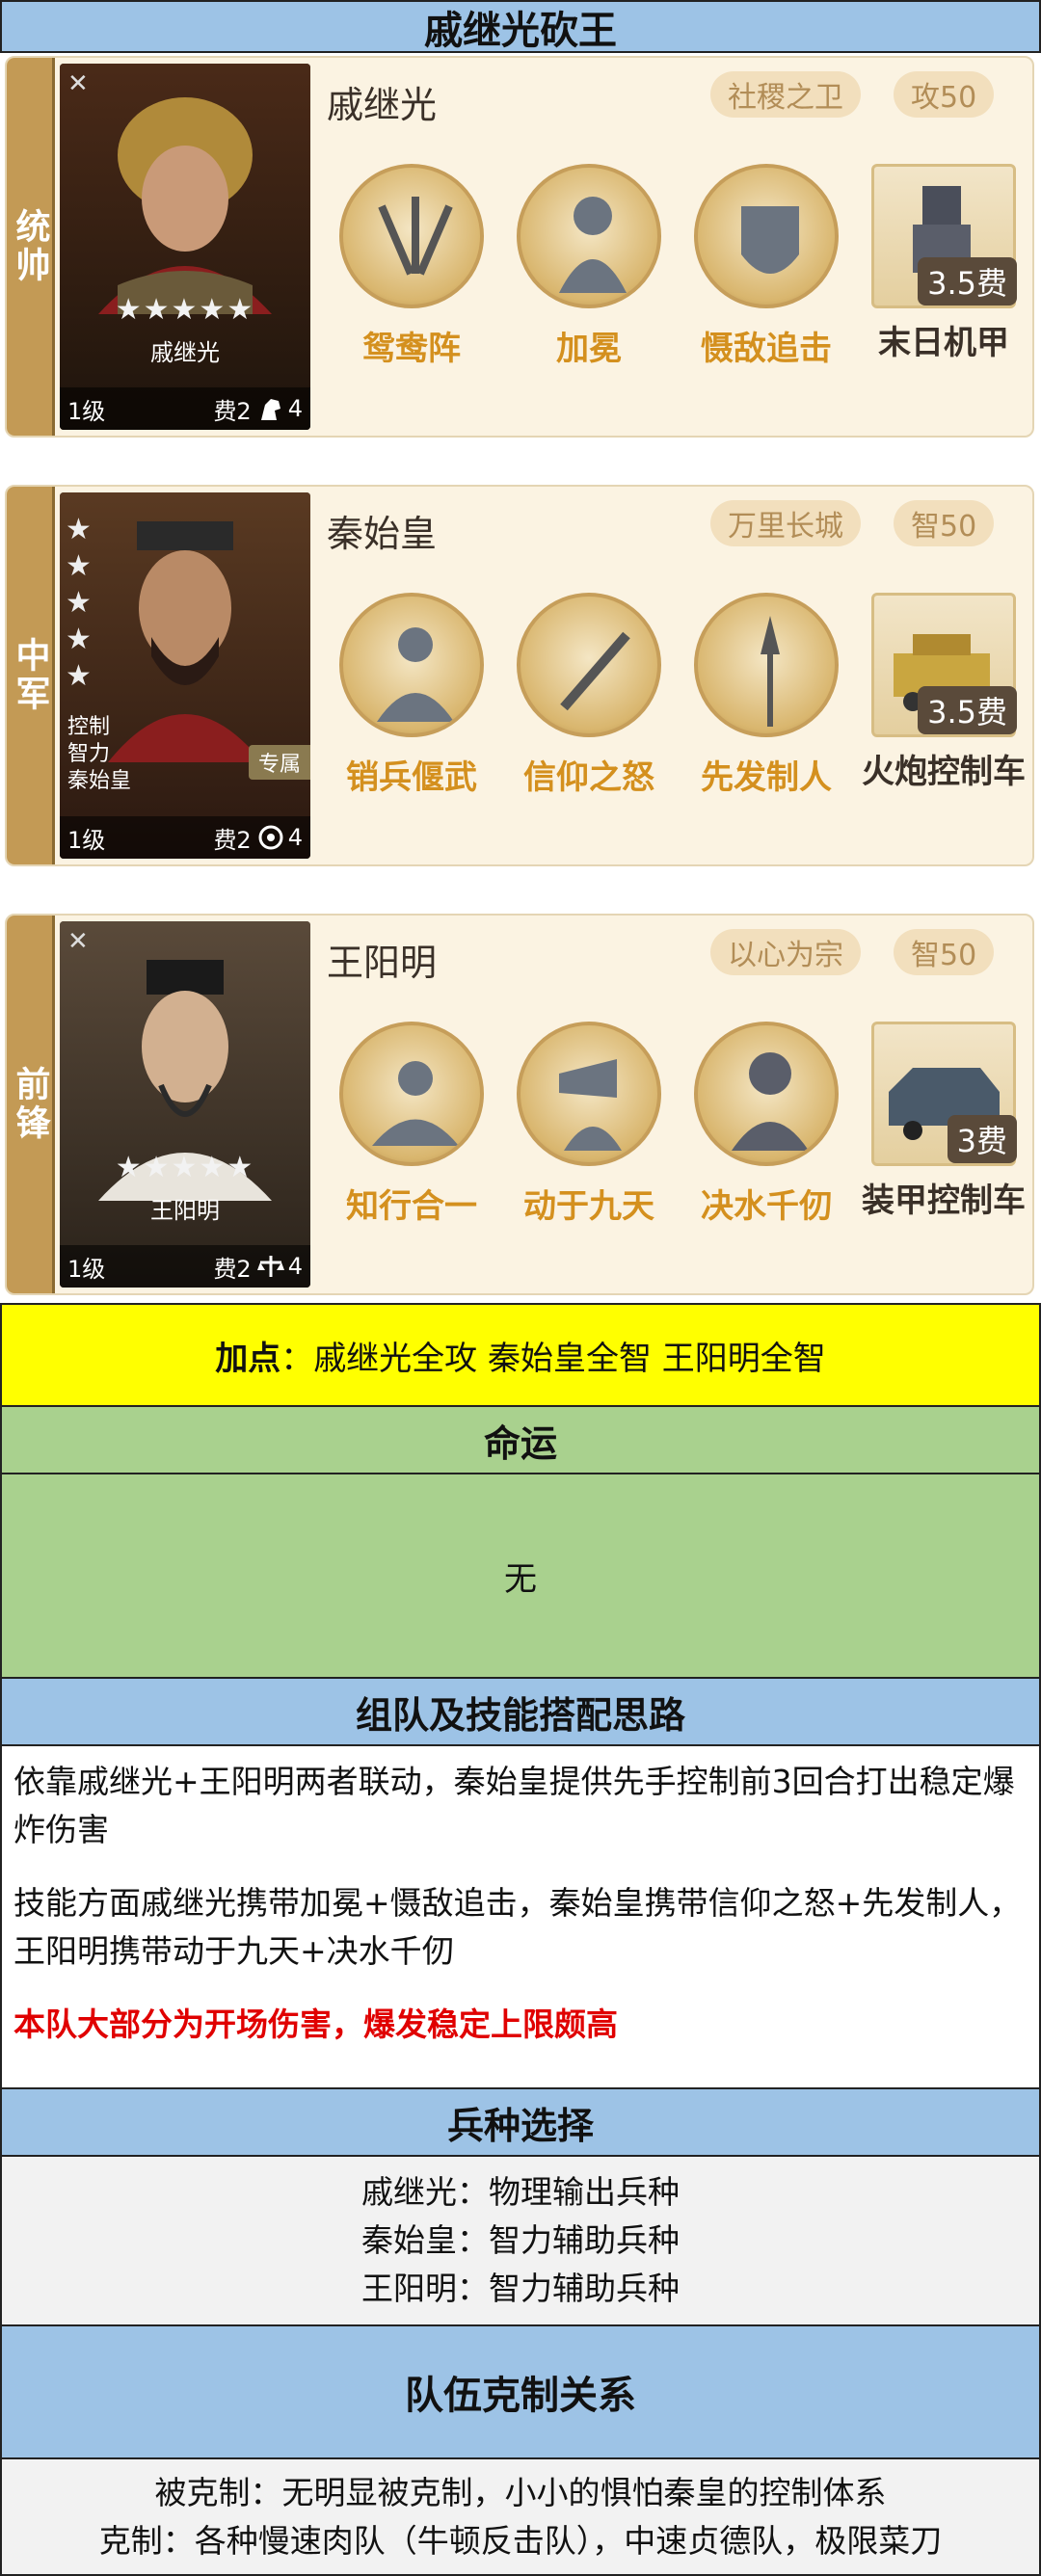 The image size is (1041, 2576). Describe the element at coordinates (382, 963) in the screenshot. I see `general-name: 王阳明` at that location.